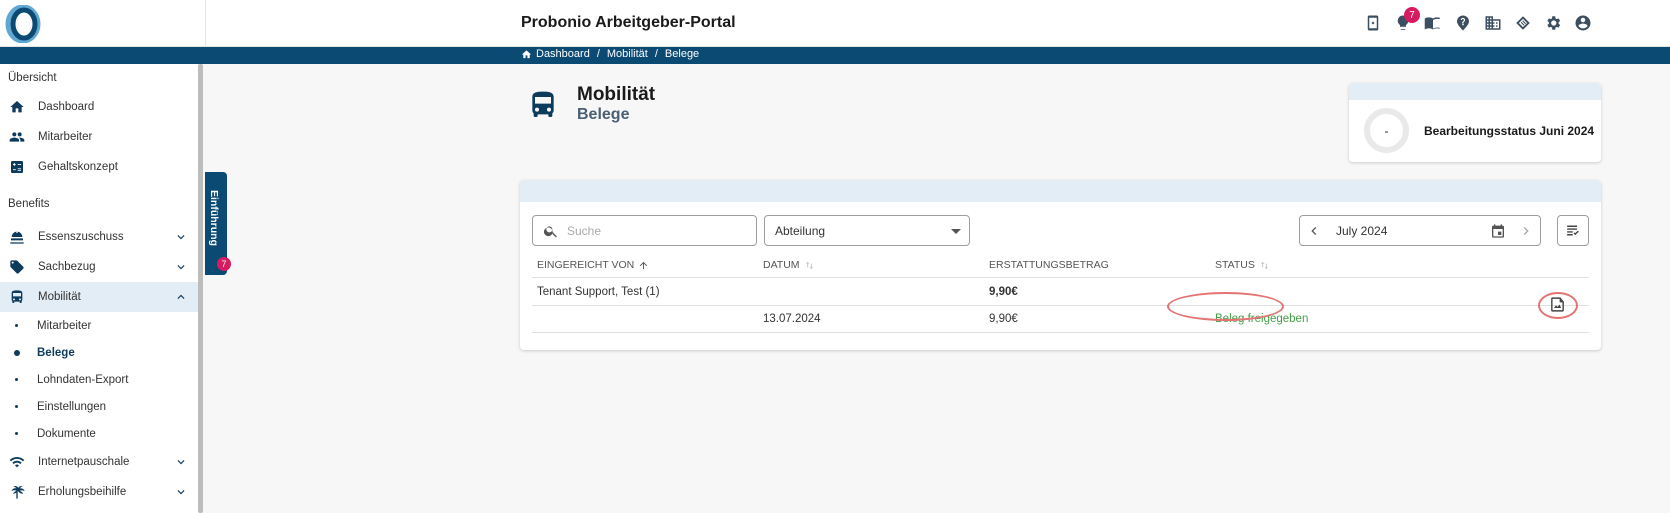 This screenshot has height=513, width=1670. What do you see at coordinates (56, 352) in the screenshot?
I see `sidebar-subitem-label: Belege` at bounding box center [56, 352].